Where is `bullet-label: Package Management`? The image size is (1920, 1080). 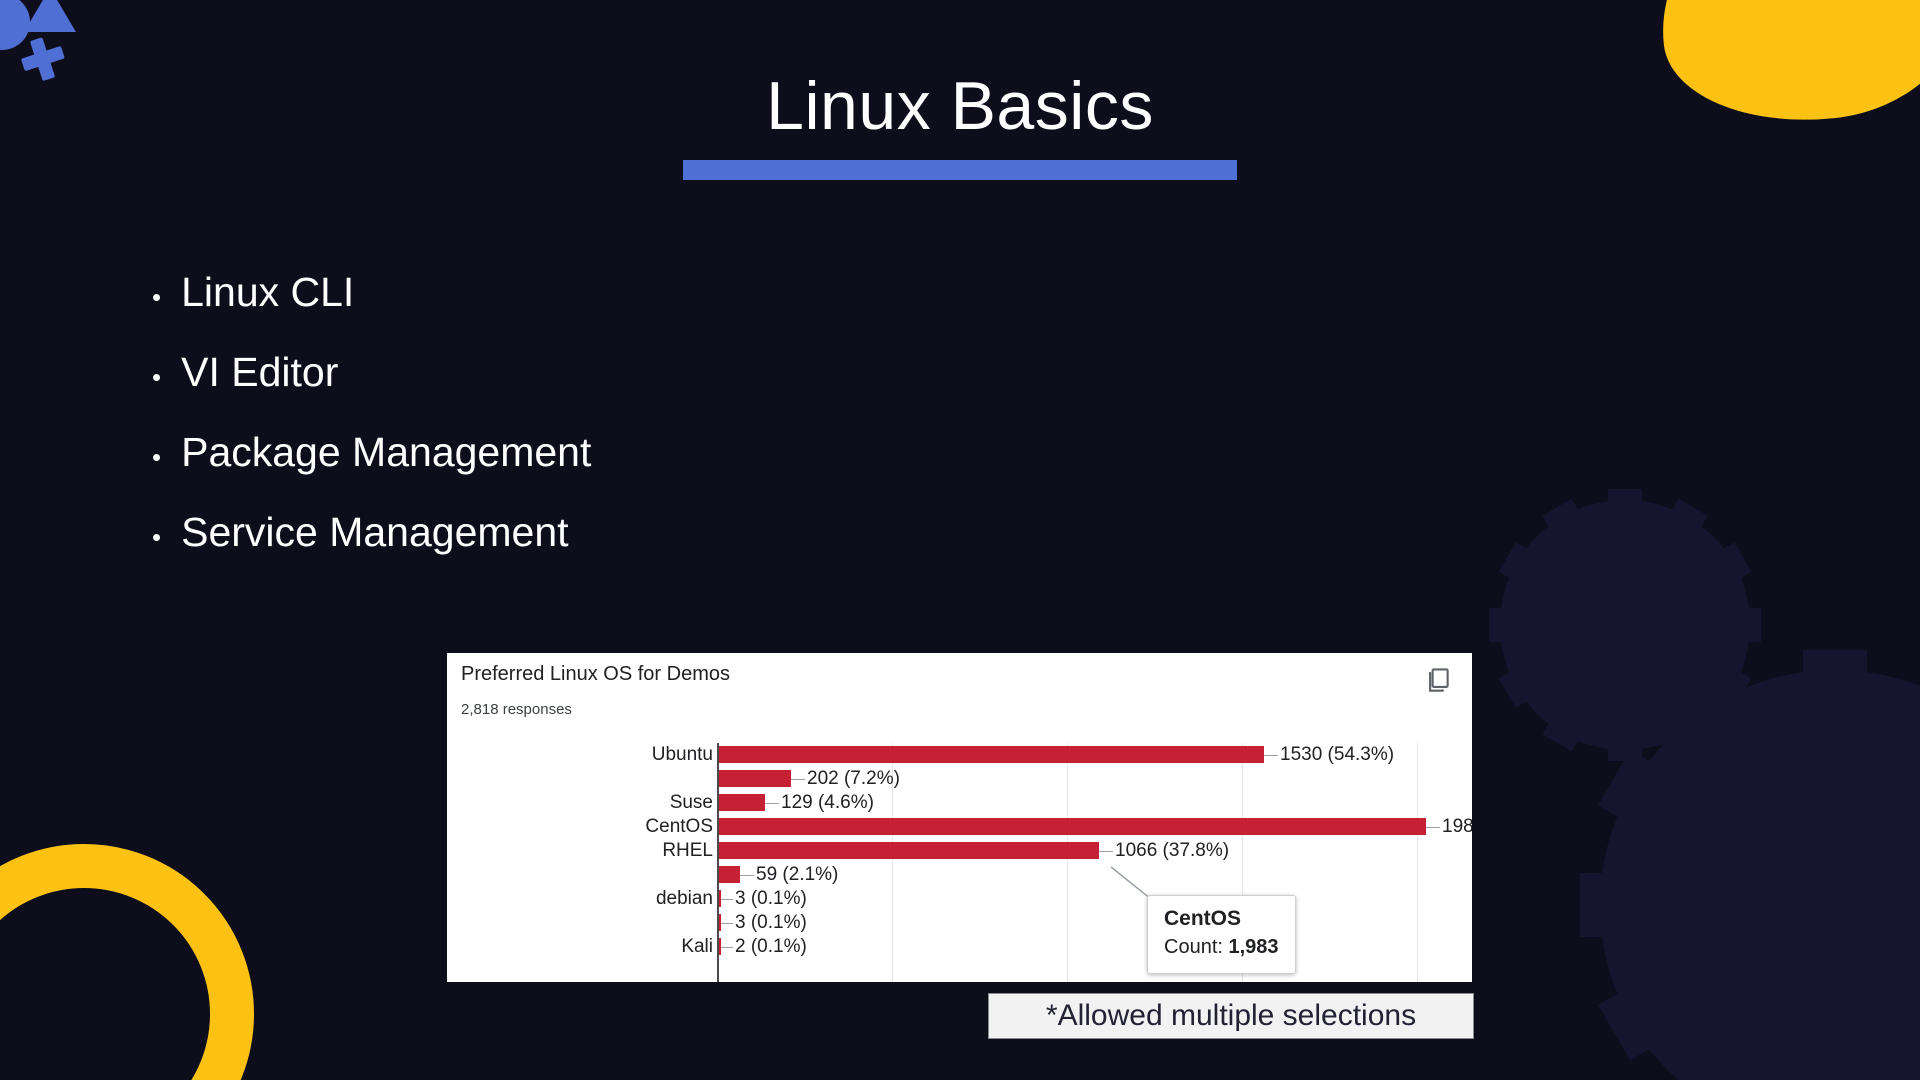
bullet-label: Package Management is located at coordinates (386, 452).